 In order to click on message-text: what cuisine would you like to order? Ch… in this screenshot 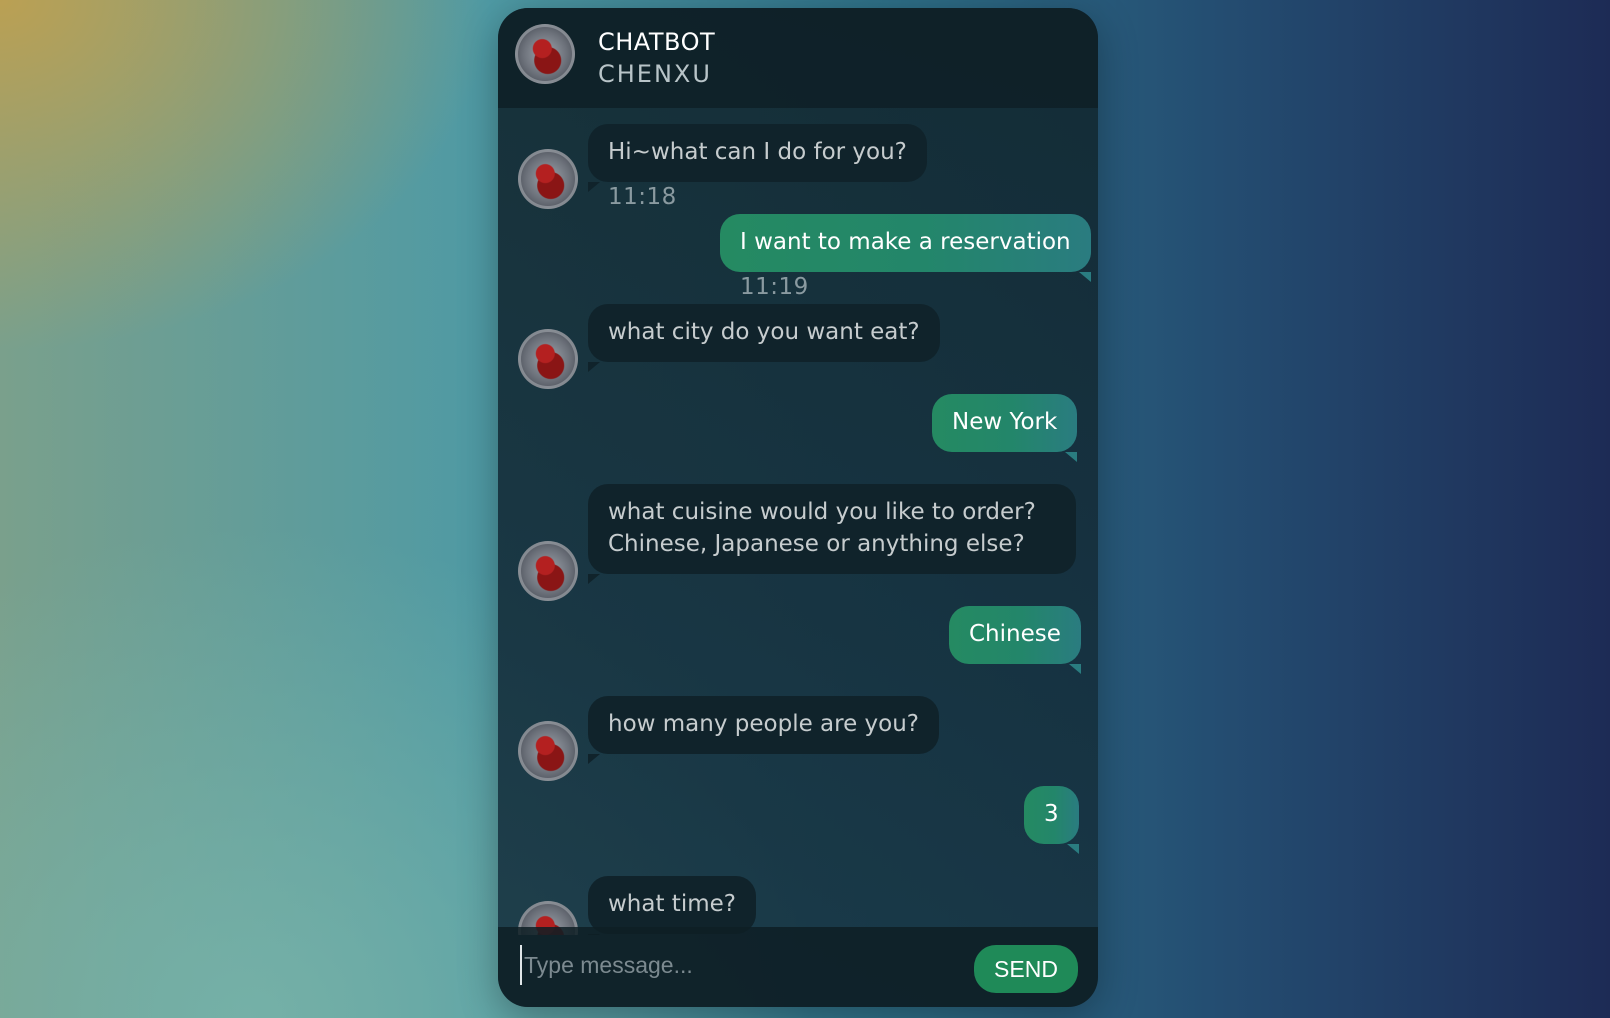, I will do `click(832, 534)`.